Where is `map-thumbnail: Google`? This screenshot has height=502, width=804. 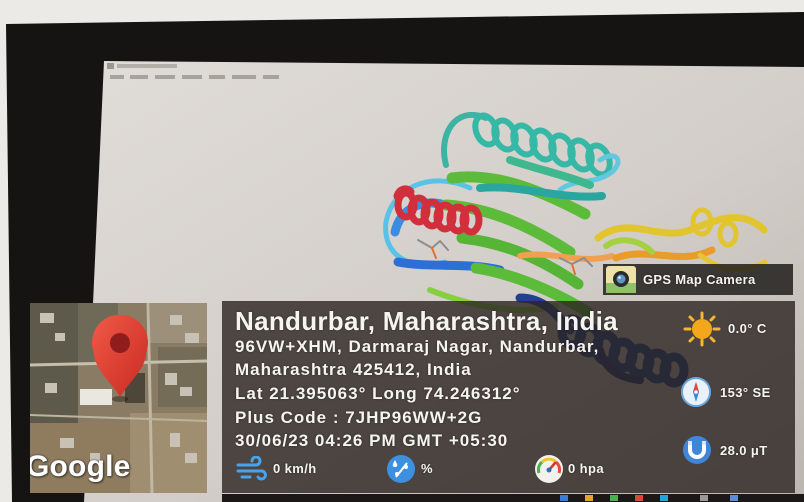
map-thumbnail: Google is located at coordinates (118, 398).